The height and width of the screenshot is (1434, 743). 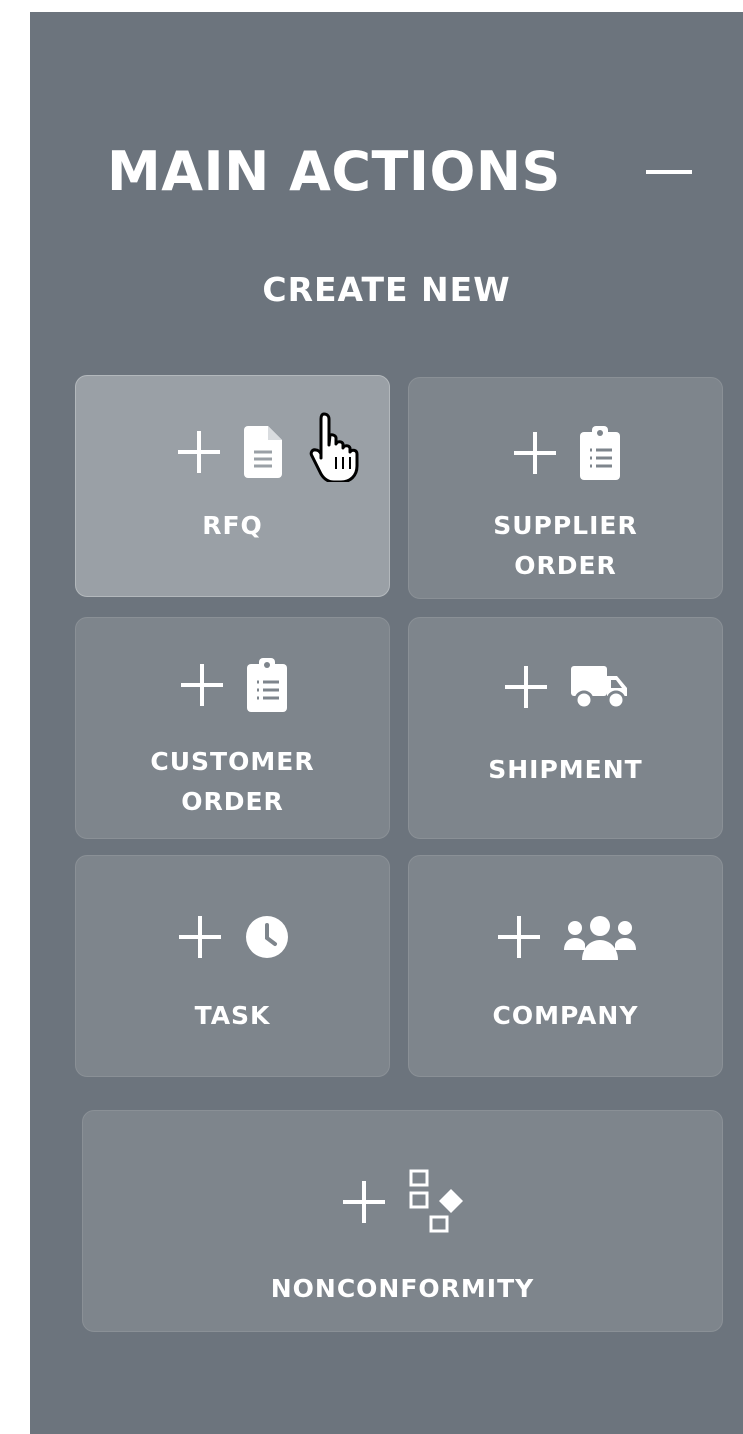 I want to click on create-shipment-button: SHIPMENT, so click(x=565, y=728).